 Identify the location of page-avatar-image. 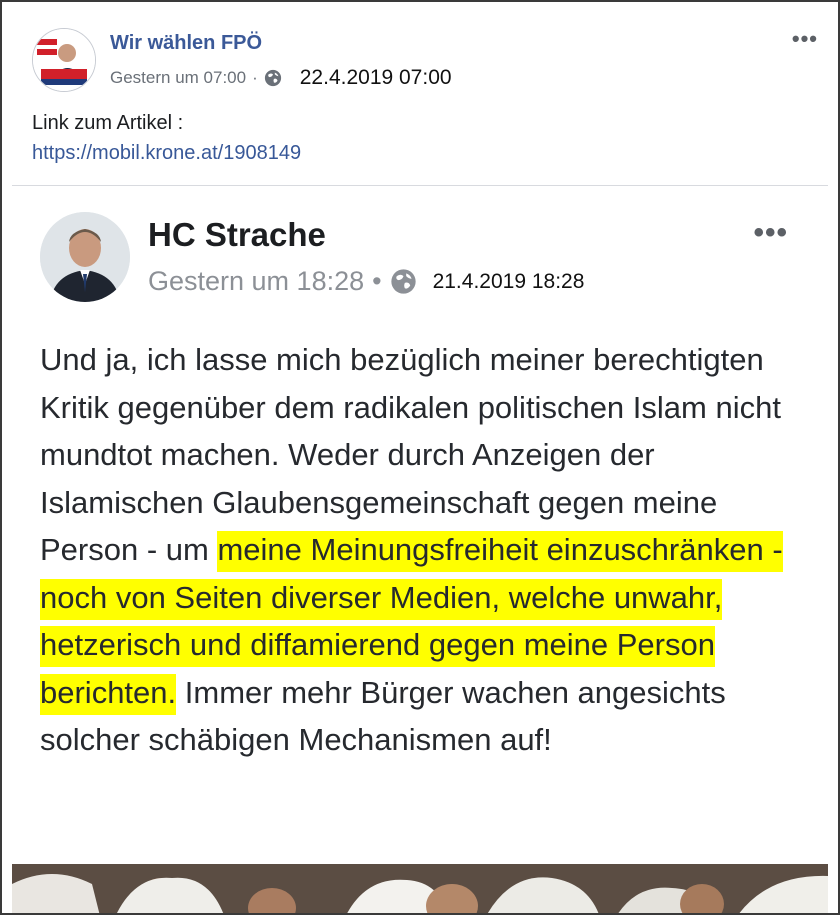
(64, 60).